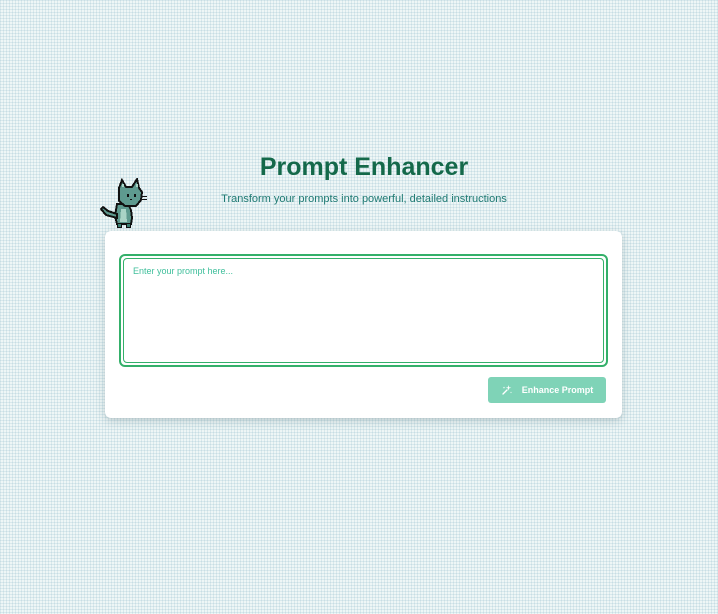  Describe the element at coordinates (126, 203) in the screenshot. I see `pixel-cat-icon` at that location.